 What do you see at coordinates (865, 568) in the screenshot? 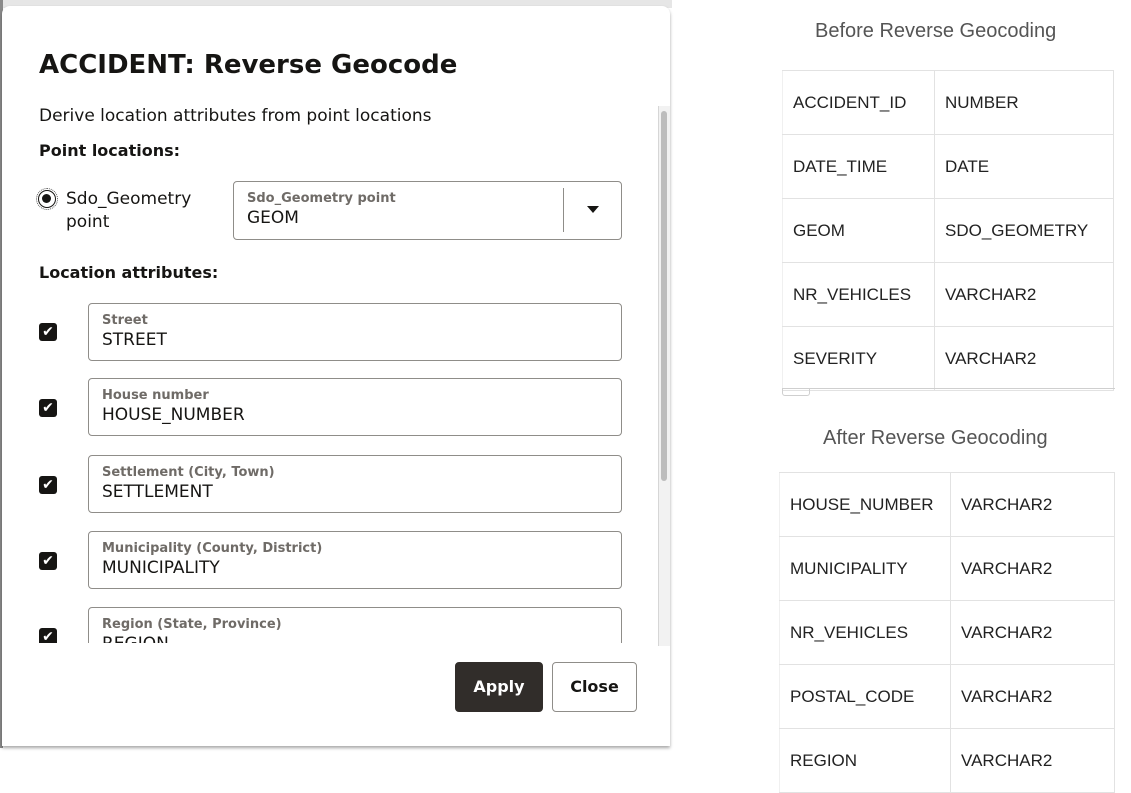
I see `column-name-cell: MUNICIPALITY` at bounding box center [865, 568].